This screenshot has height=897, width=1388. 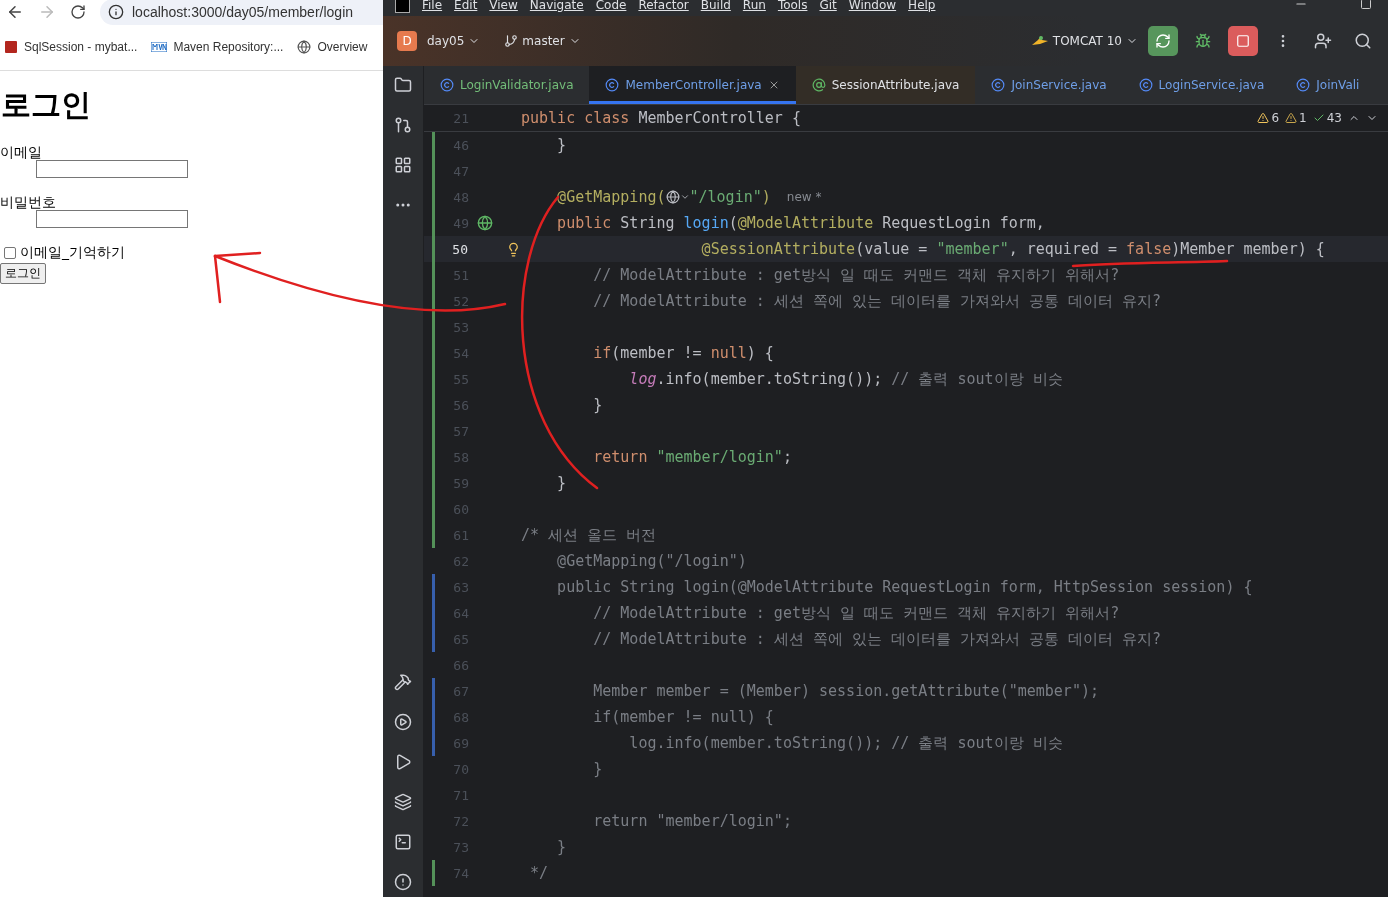 I want to click on code-token: if(member != null) {, so click(x=683, y=717).